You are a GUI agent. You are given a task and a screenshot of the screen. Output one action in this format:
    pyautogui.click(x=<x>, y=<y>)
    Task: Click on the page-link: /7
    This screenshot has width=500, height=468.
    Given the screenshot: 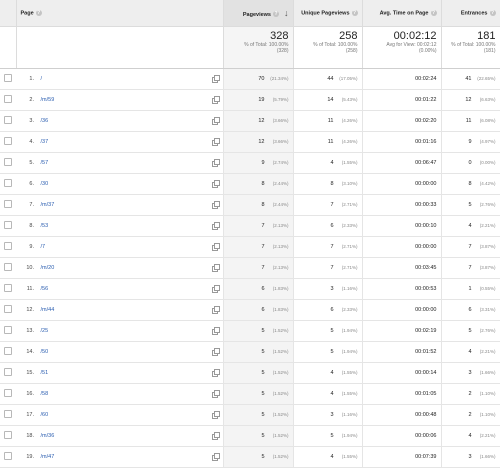 What is the action you would take?
    pyautogui.click(x=43, y=247)
    